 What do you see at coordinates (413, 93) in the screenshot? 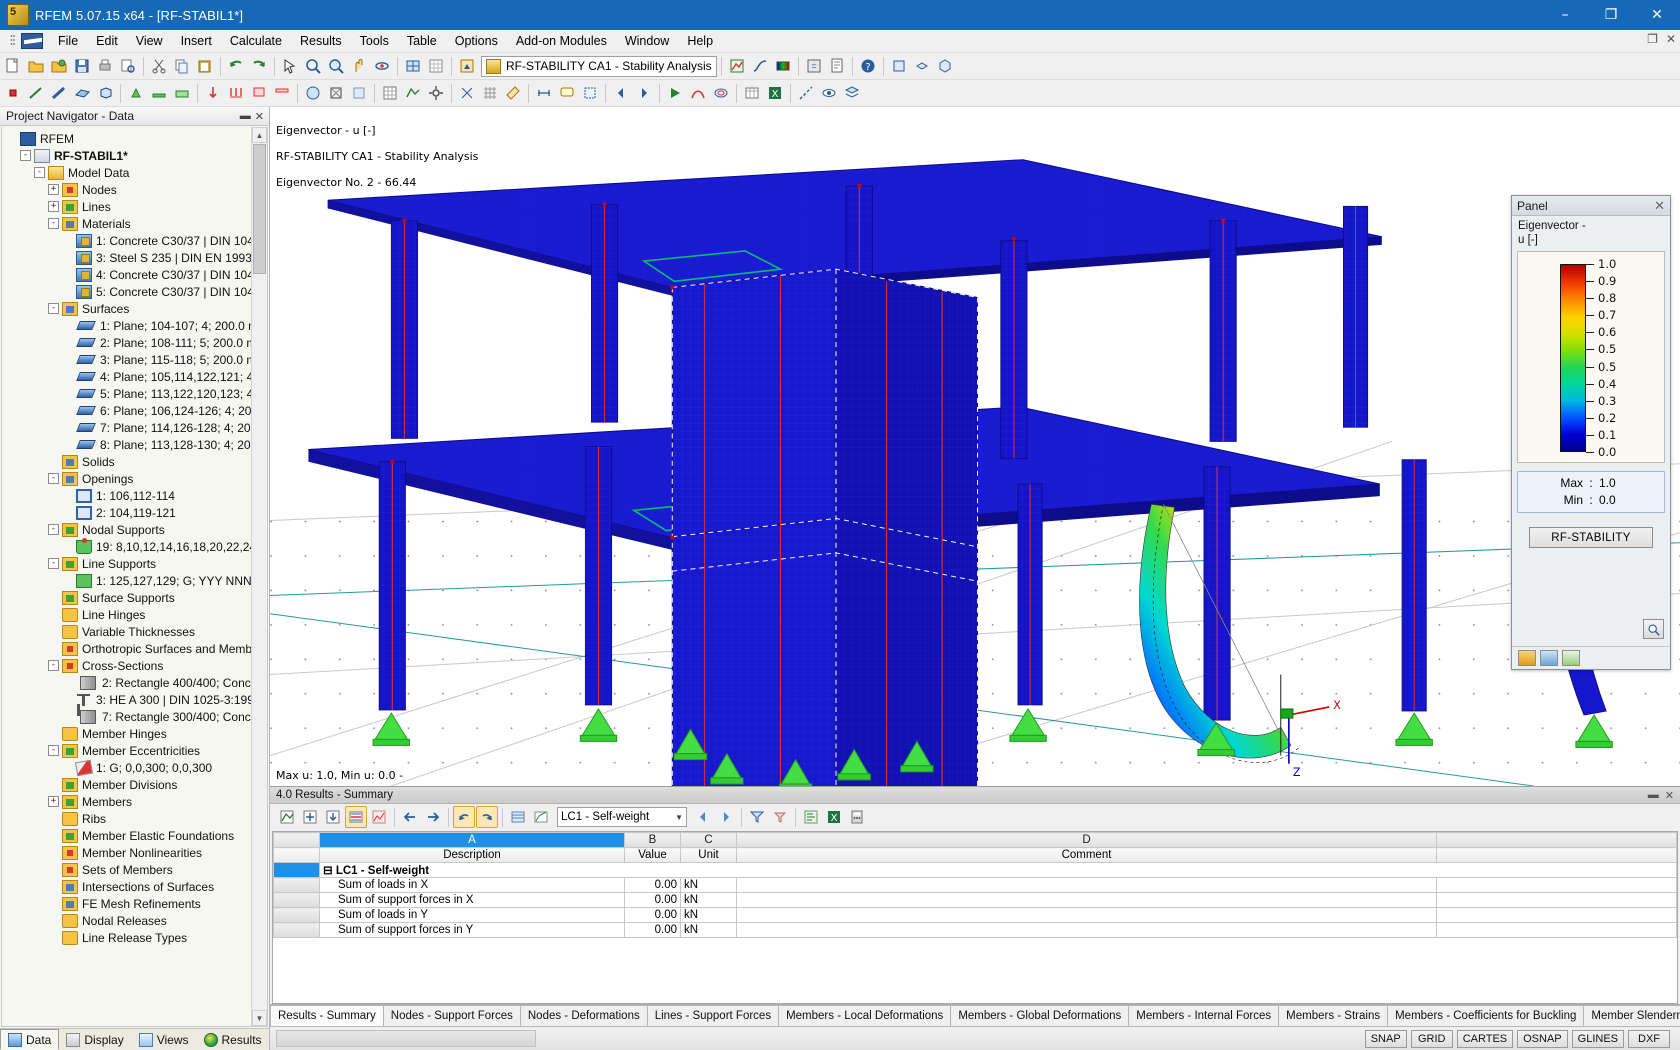
I see `generate-mesh-icon` at bounding box center [413, 93].